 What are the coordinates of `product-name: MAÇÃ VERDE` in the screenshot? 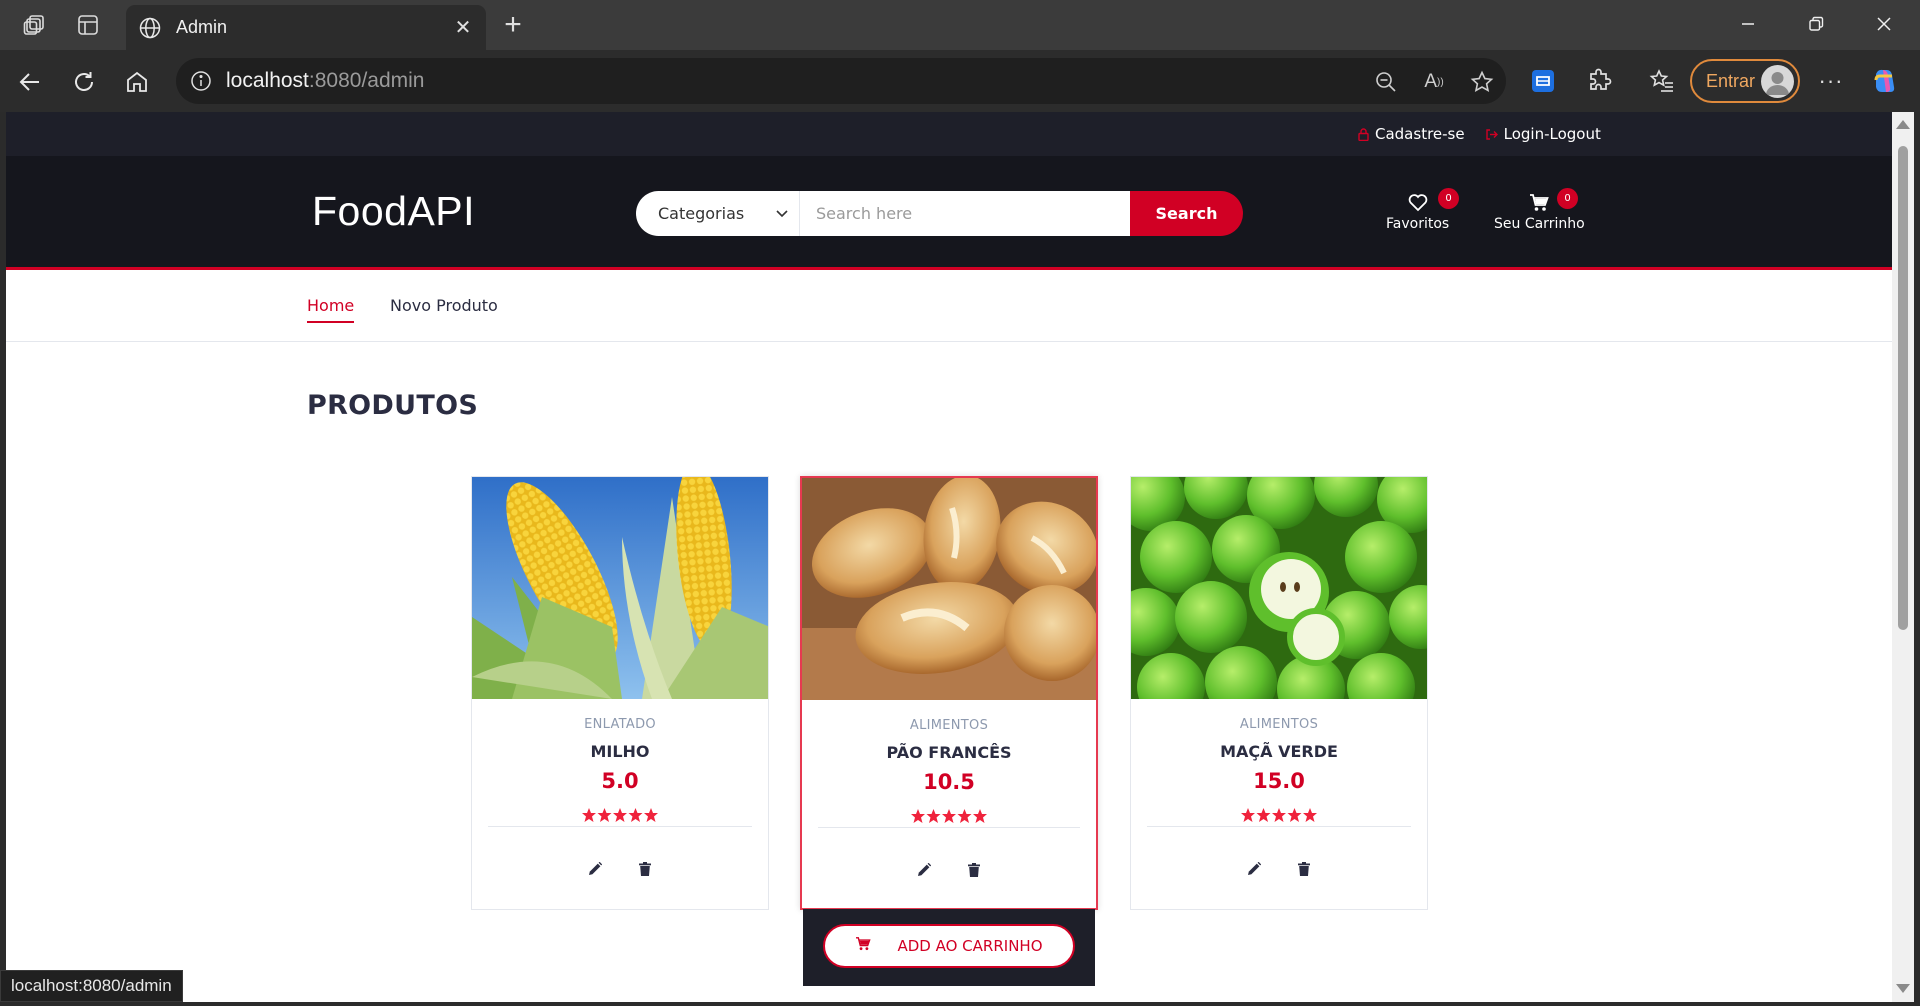 It's located at (1279, 751).